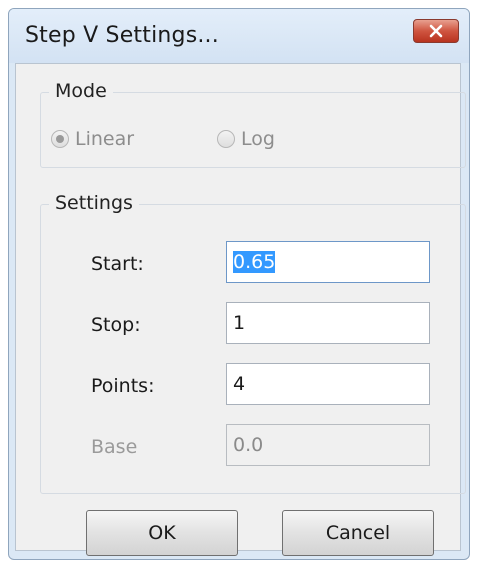 This screenshot has width=477, height=568. I want to click on close-button, so click(436, 31).